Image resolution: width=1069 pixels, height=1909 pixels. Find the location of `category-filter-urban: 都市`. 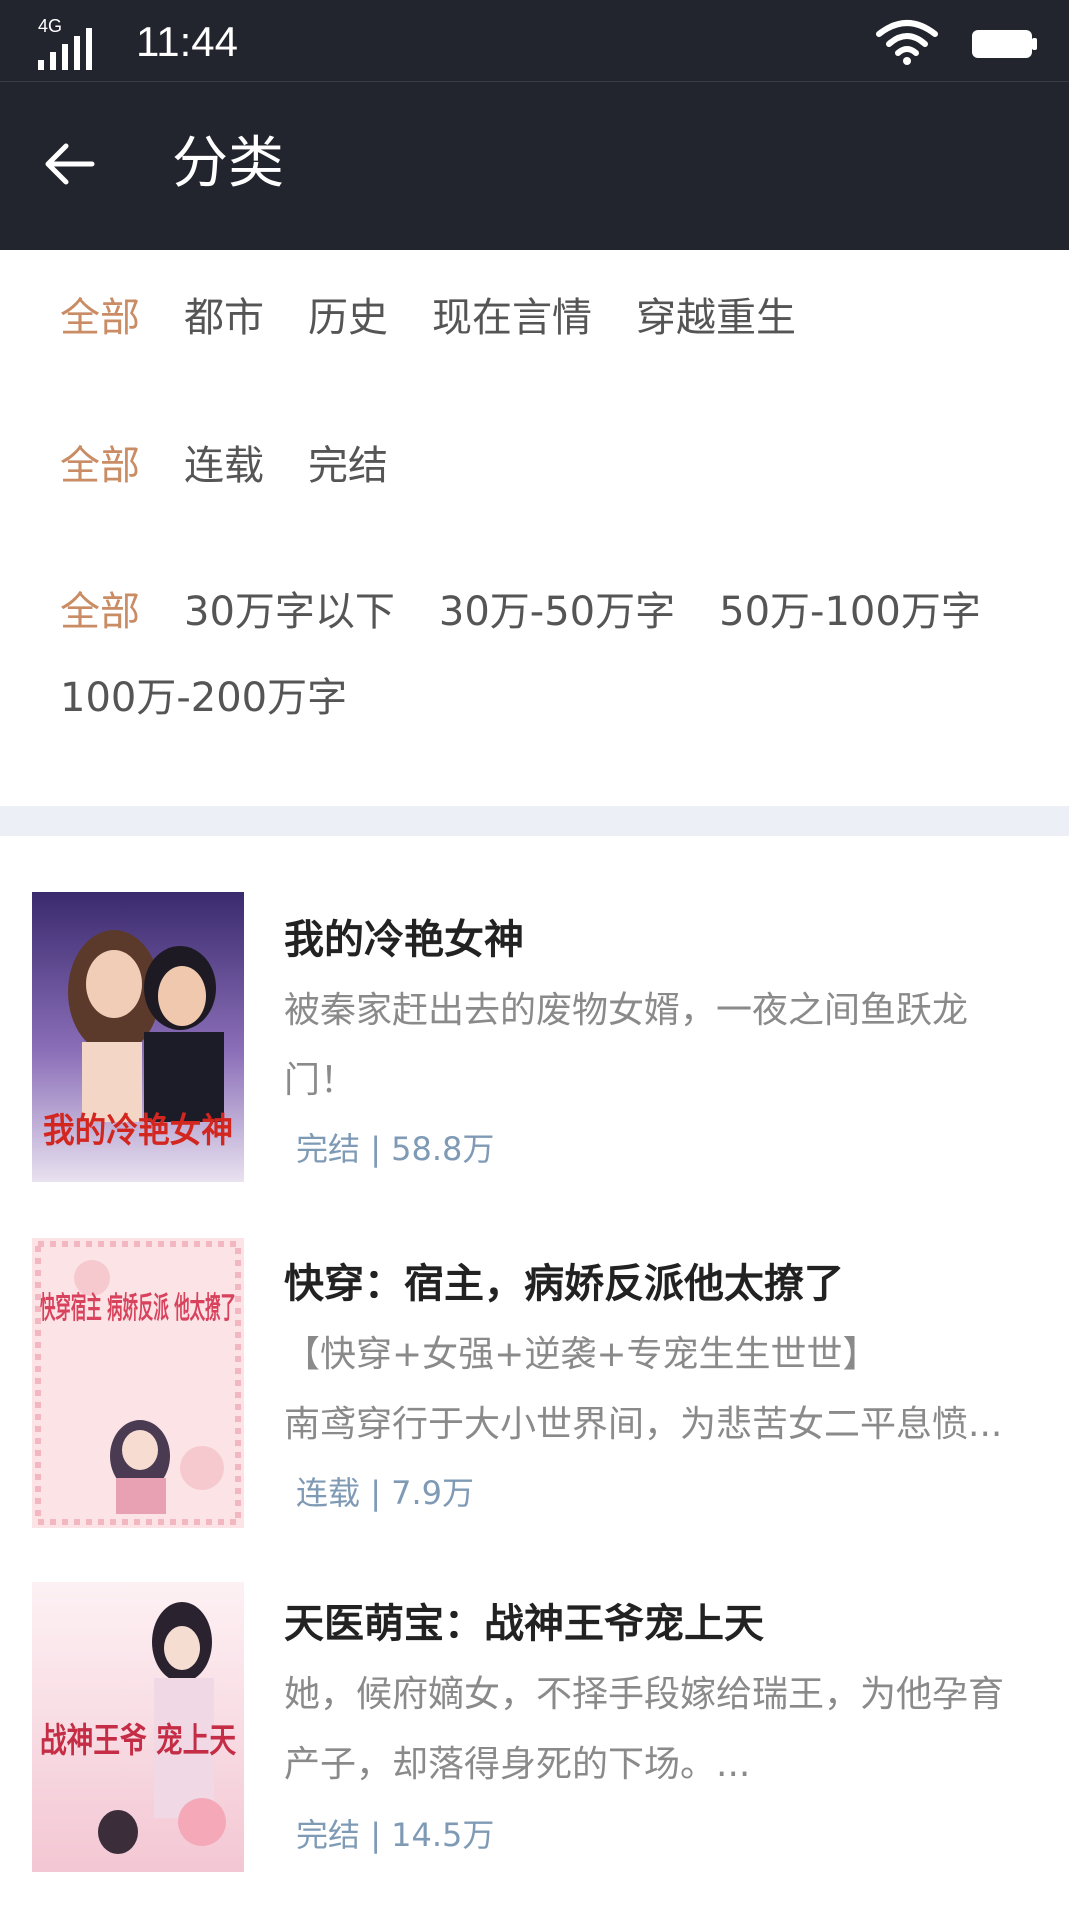

category-filter-urban: 都市 is located at coordinates (224, 318).